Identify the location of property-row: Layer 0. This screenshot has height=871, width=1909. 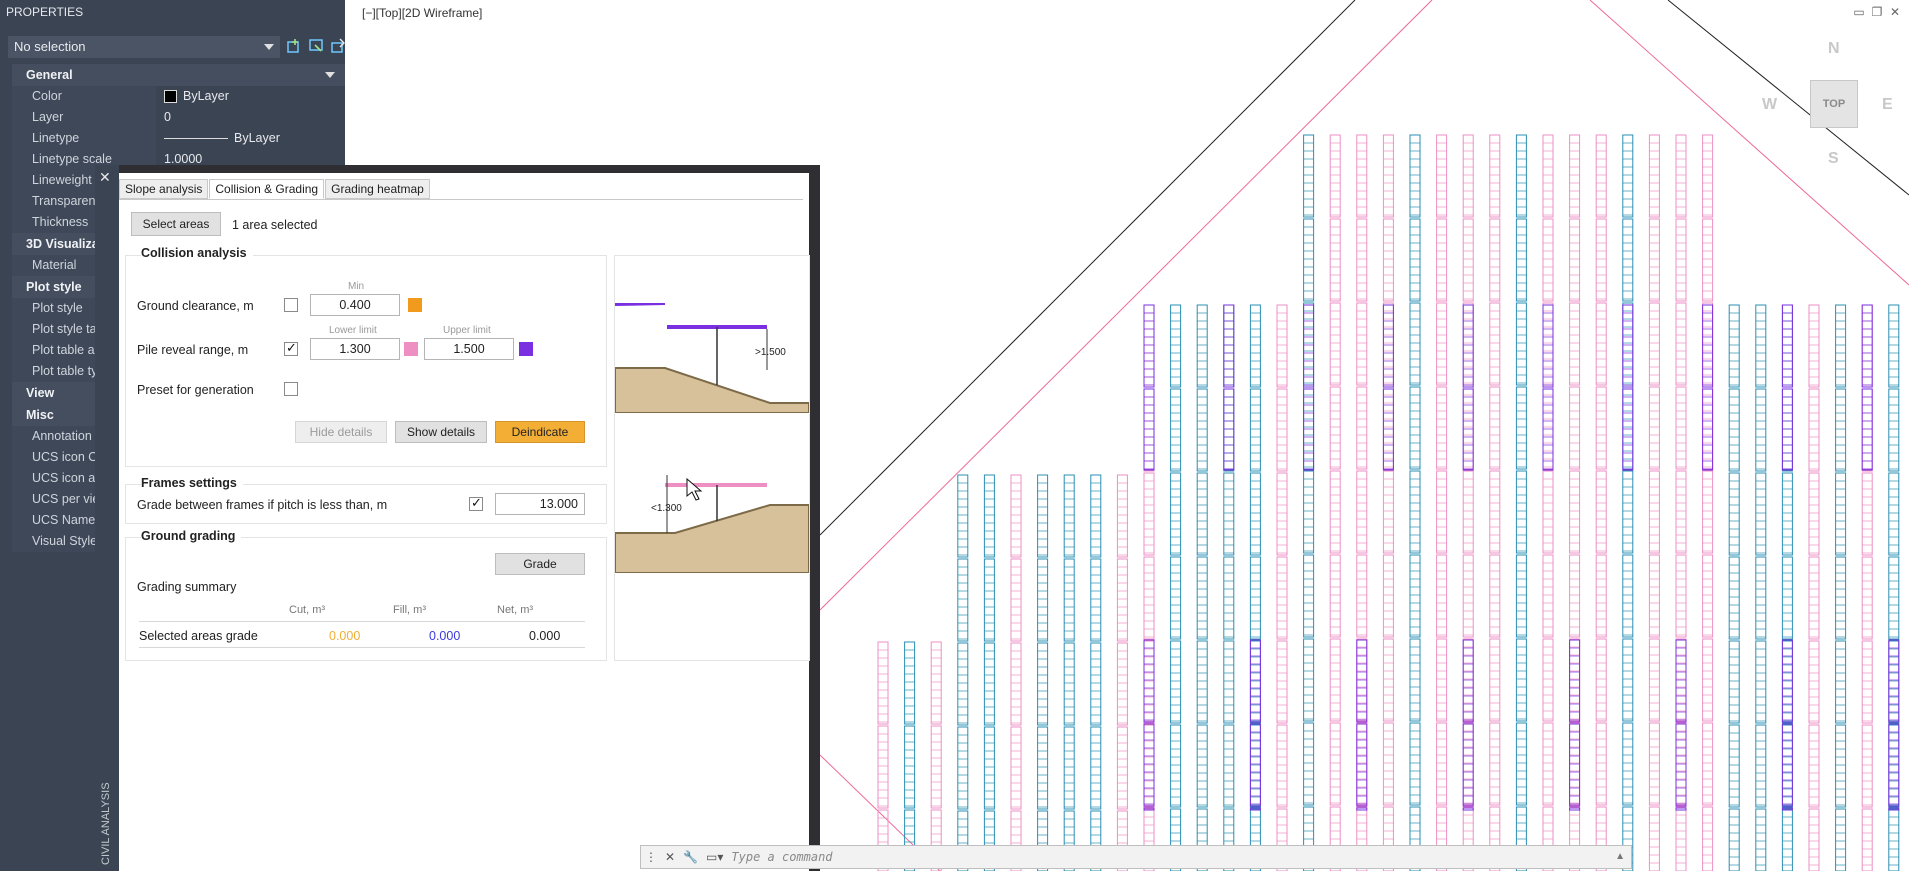
(178, 117).